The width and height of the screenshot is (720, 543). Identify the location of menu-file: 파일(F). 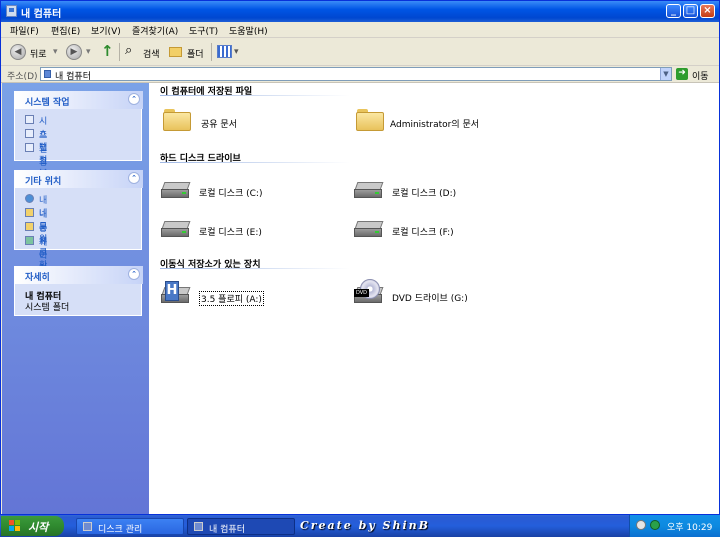
(24, 30).